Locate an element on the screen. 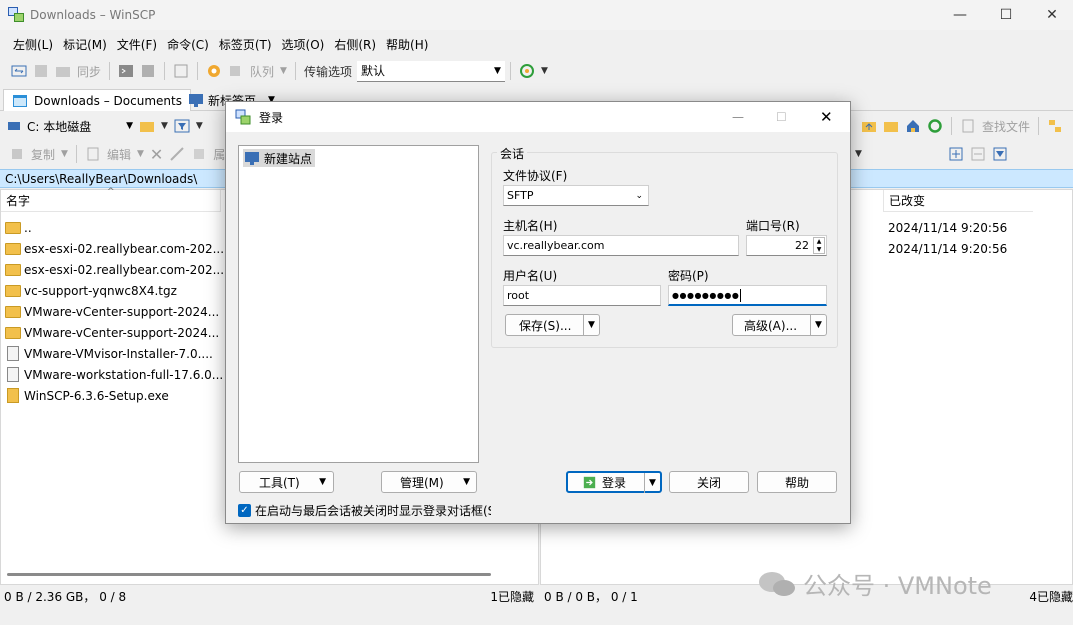  manage-button: 管理(M) ▼ is located at coordinates (429, 482).